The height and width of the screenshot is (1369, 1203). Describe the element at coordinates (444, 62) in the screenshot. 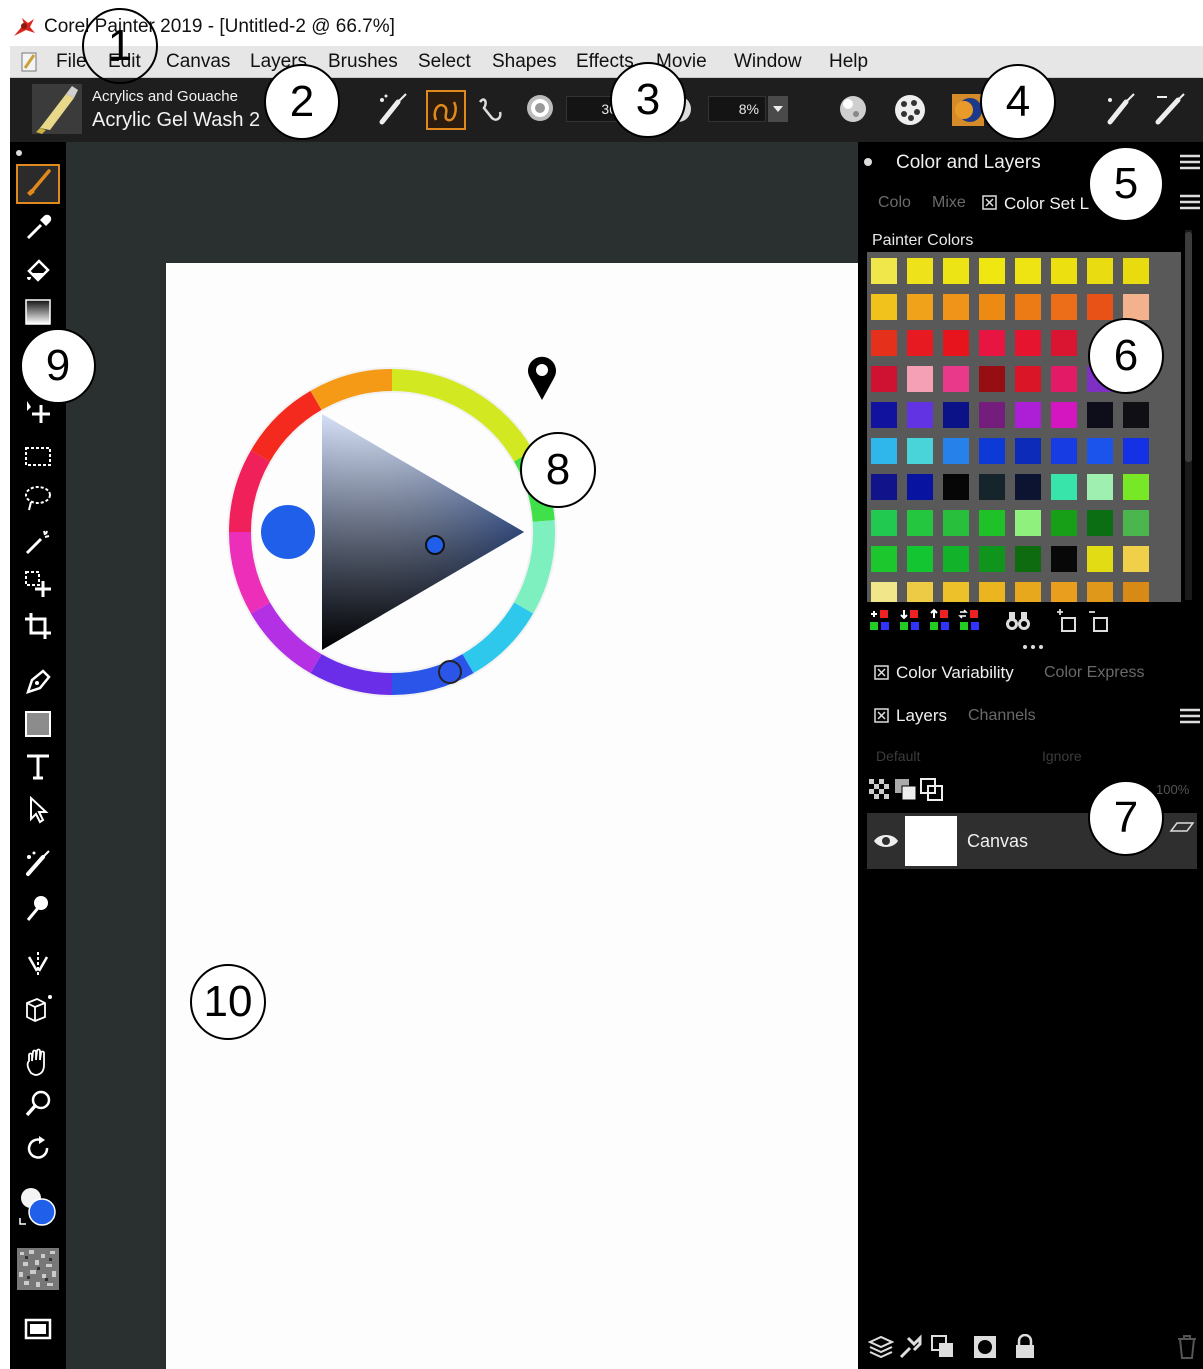

I see `menu-select: Select` at that location.